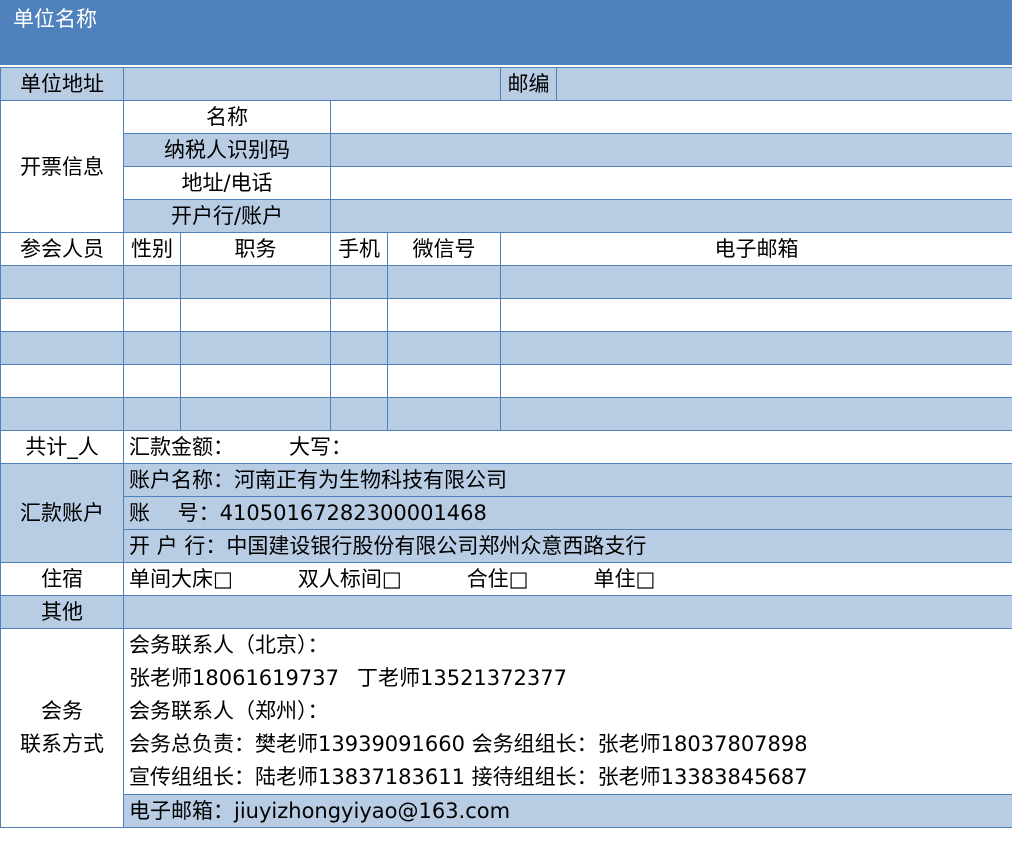  I want to click on contact-email: 电子邮箱：jiuyizhongyiyao@163.com, so click(567, 811).